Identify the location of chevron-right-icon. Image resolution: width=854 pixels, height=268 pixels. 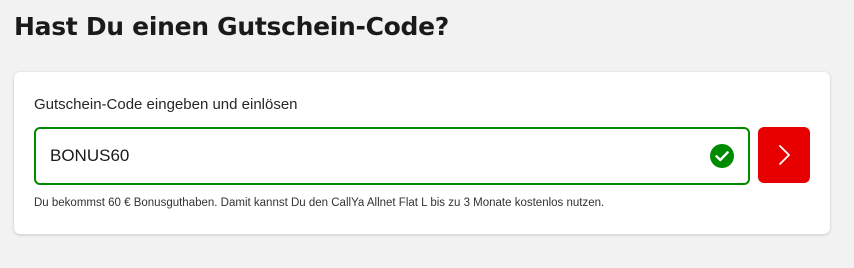
(784, 155).